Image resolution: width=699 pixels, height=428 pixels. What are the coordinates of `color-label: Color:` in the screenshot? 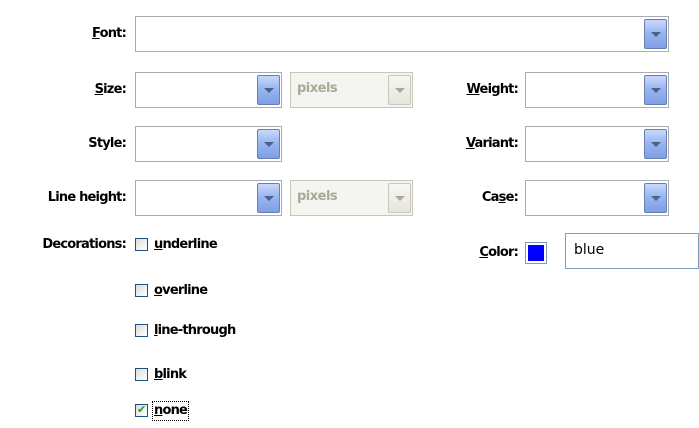 It's located at (498, 252).